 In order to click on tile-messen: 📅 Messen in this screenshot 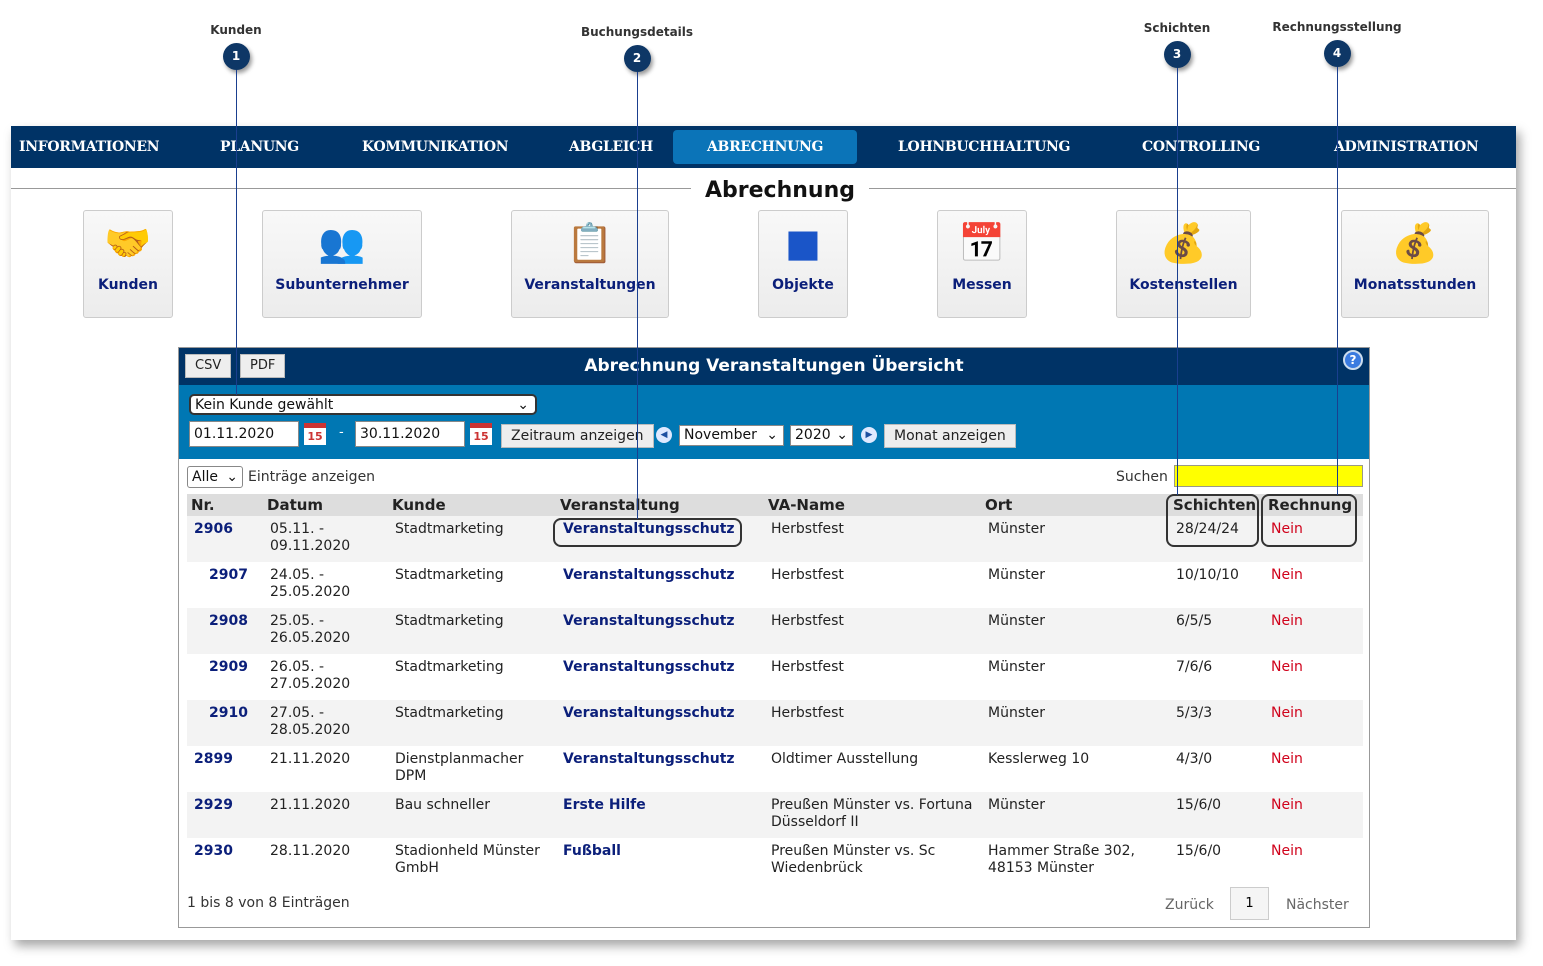, I will do `click(982, 264)`.